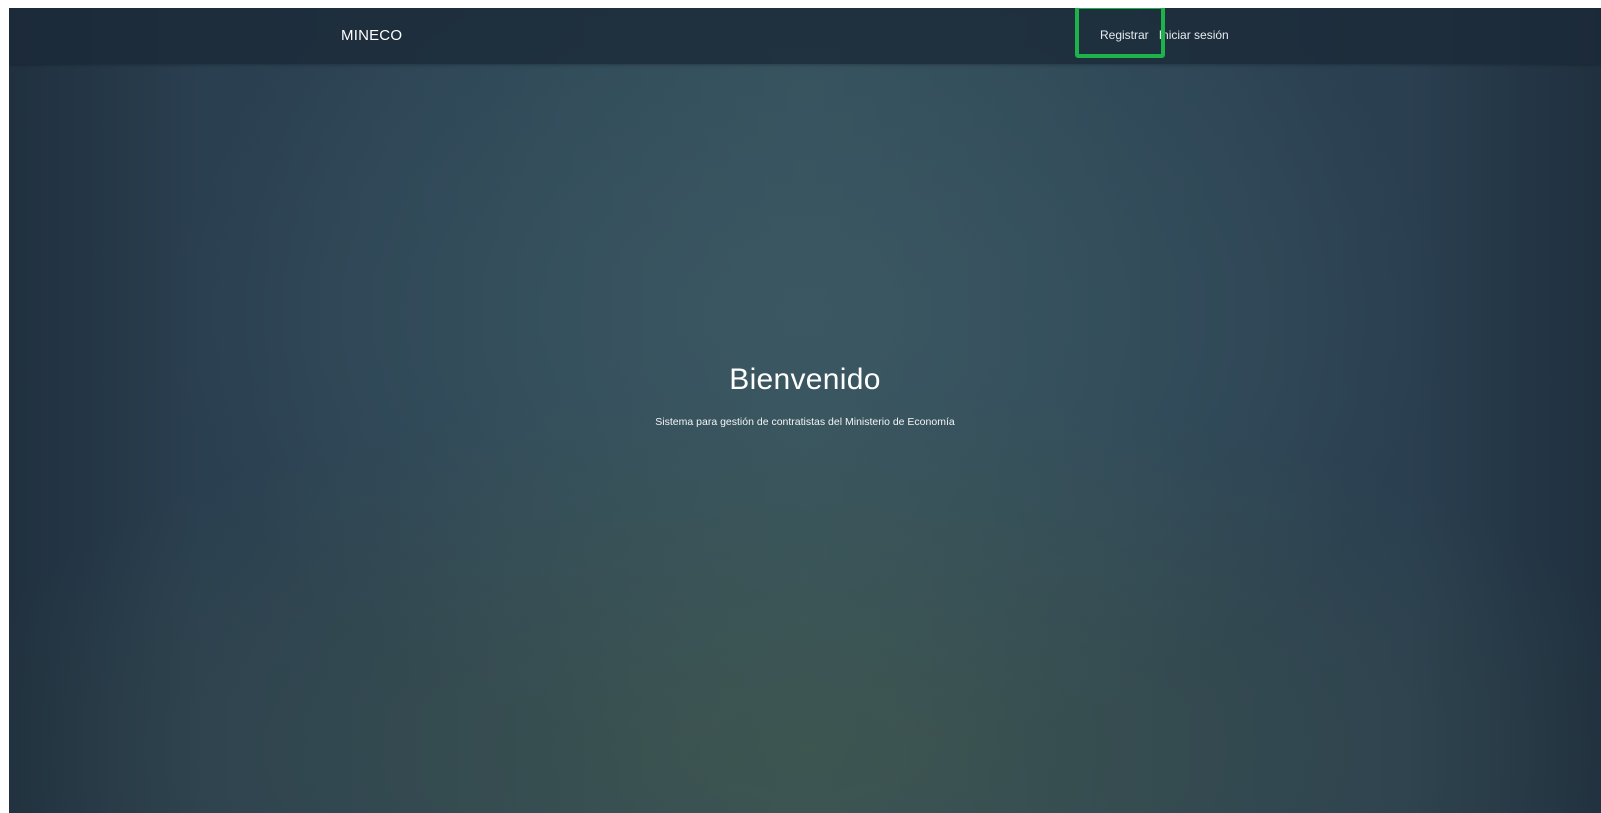 The image size is (1601, 813). Describe the element at coordinates (371, 35) in the screenshot. I see `brand-link: MINECO` at that location.